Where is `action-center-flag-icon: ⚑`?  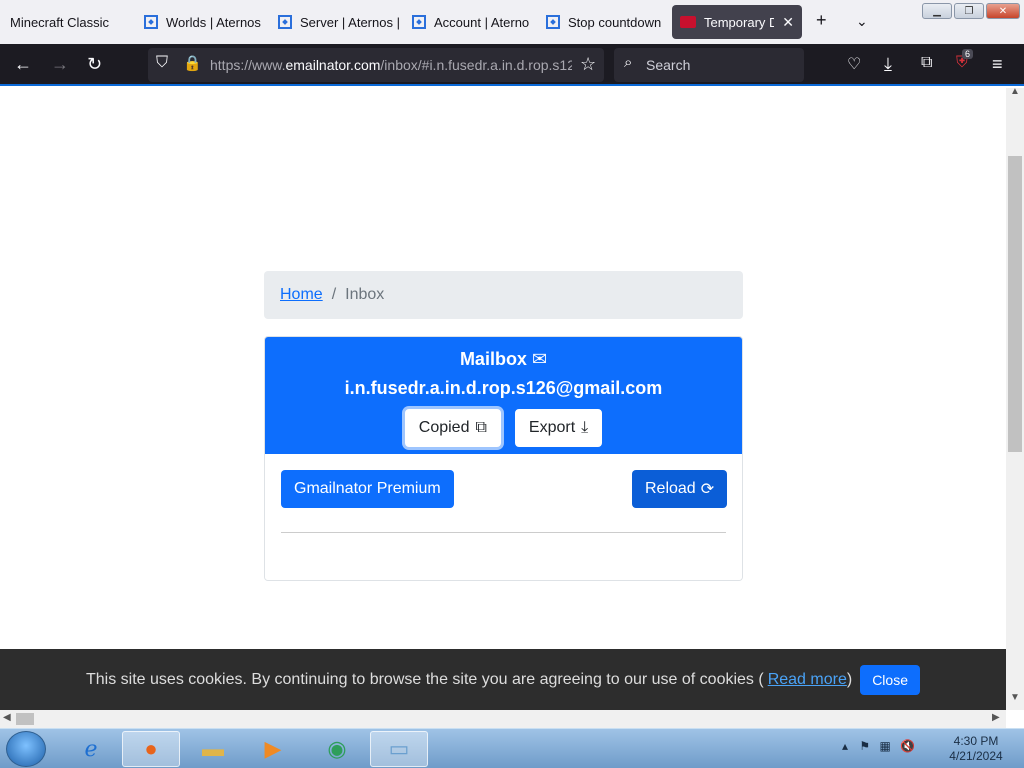
action-center-flag-icon: ⚑ is located at coordinates (864, 746).